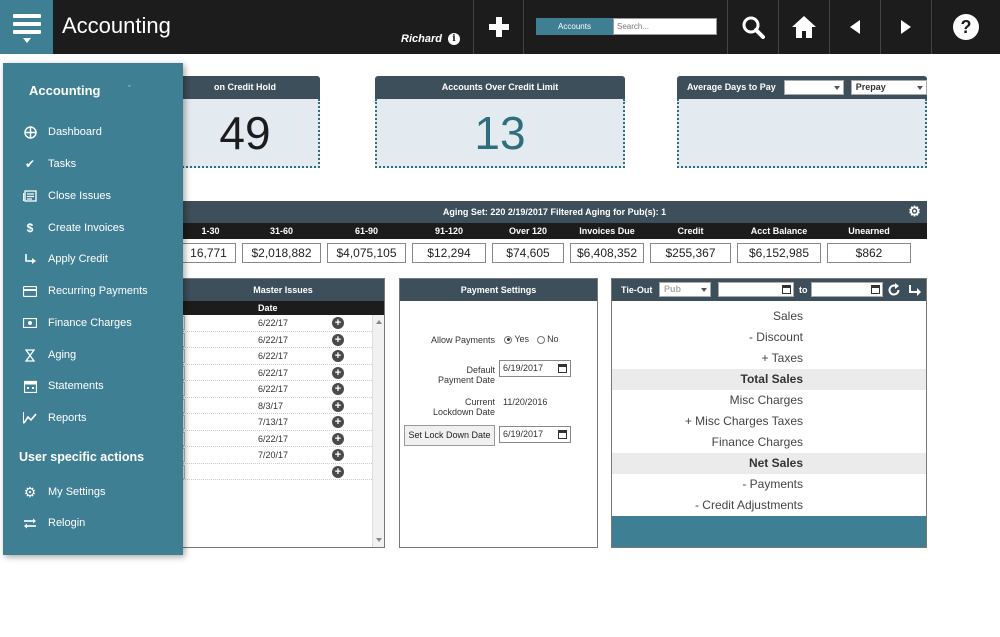 The height and width of the screenshot is (637, 1000). Describe the element at coordinates (690, 231) in the screenshot. I see `aging-col-header: Credit` at that location.